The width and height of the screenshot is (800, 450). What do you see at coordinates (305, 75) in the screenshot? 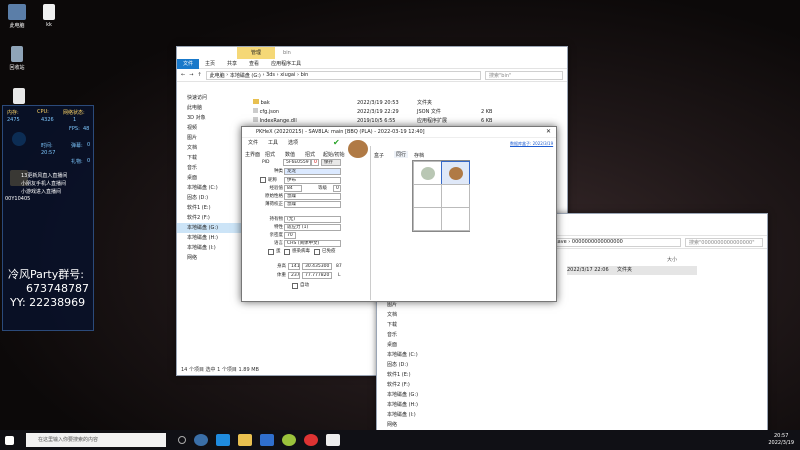
I see `path-segment: bin` at bounding box center [305, 75].